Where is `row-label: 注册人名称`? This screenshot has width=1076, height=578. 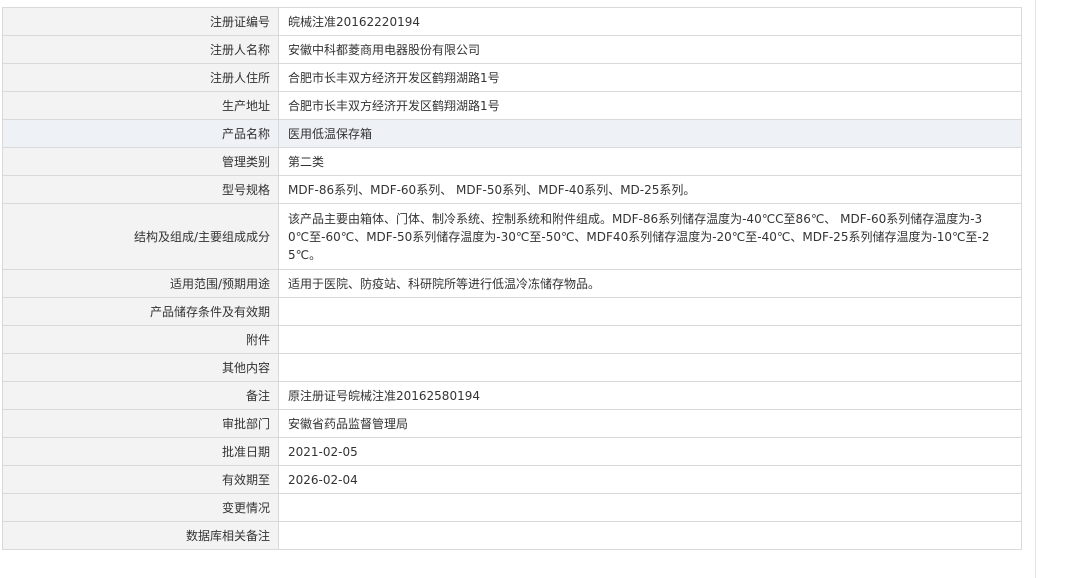 row-label: 注册人名称 is located at coordinates (140, 49).